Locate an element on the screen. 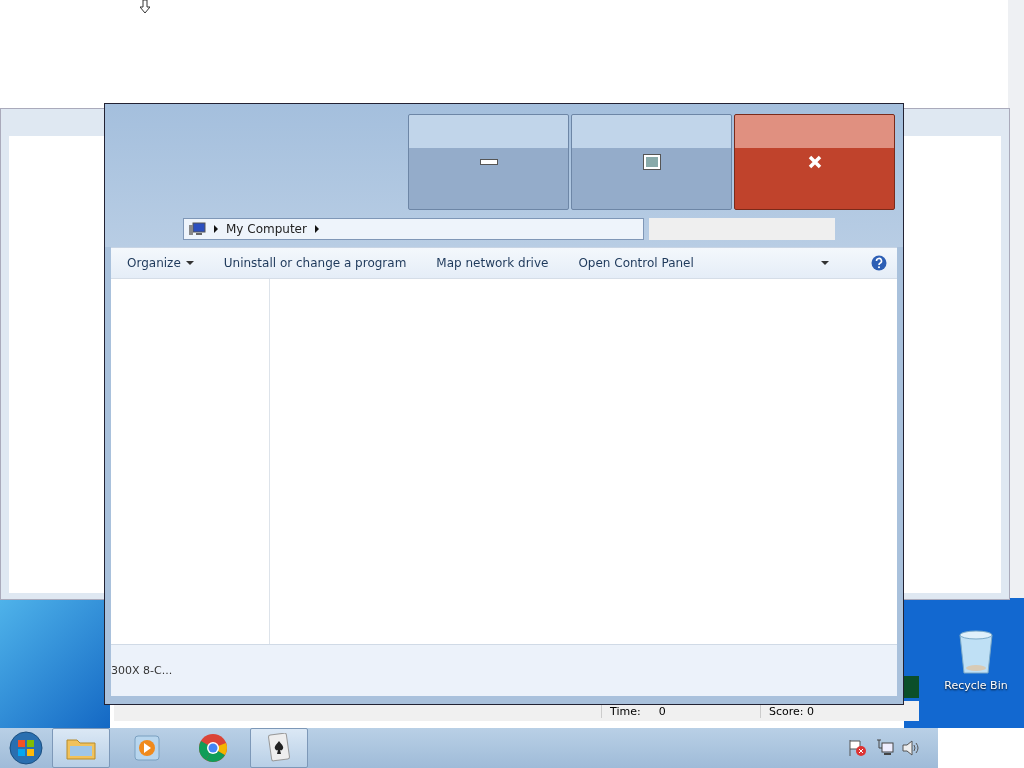 The height and width of the screenshot is (768, 1024). toolbar-button: Map network drive is located at coordinates (492, 263).